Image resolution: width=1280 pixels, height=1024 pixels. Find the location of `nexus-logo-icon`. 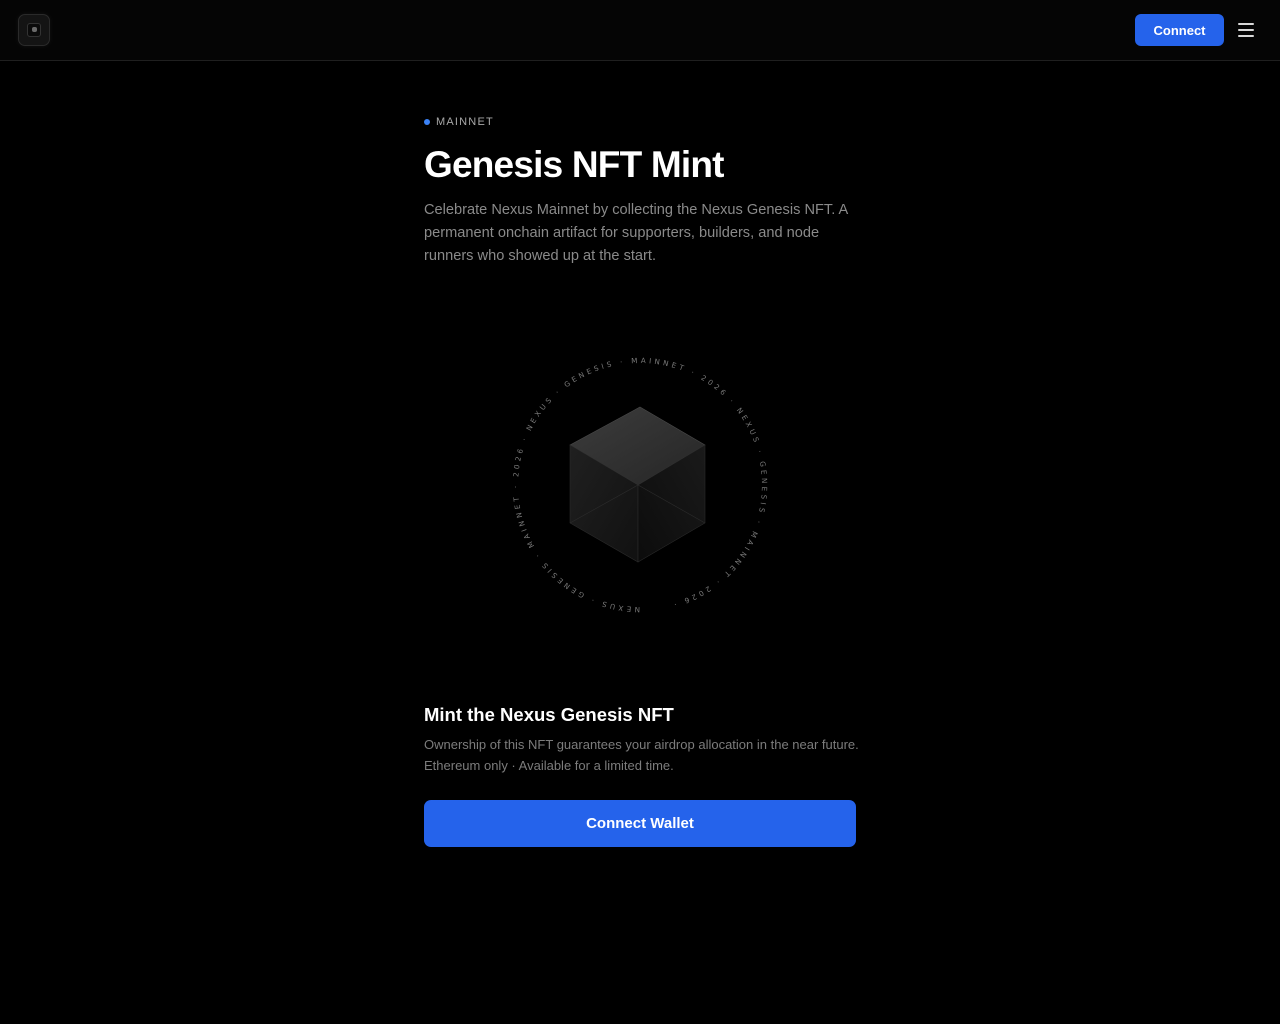

nexus-logo-icon is located at coordinates (34, 30).